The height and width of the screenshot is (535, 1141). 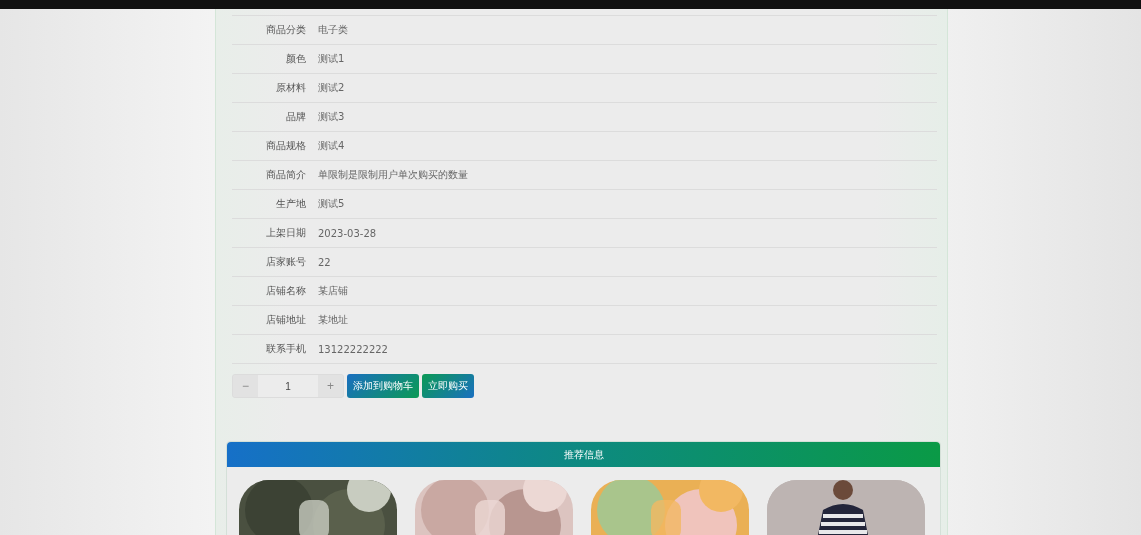 What do you see at coordinates (290, 204) in the screenshot?
I see `field-label: 生产地` at bounding box center [290, 204].